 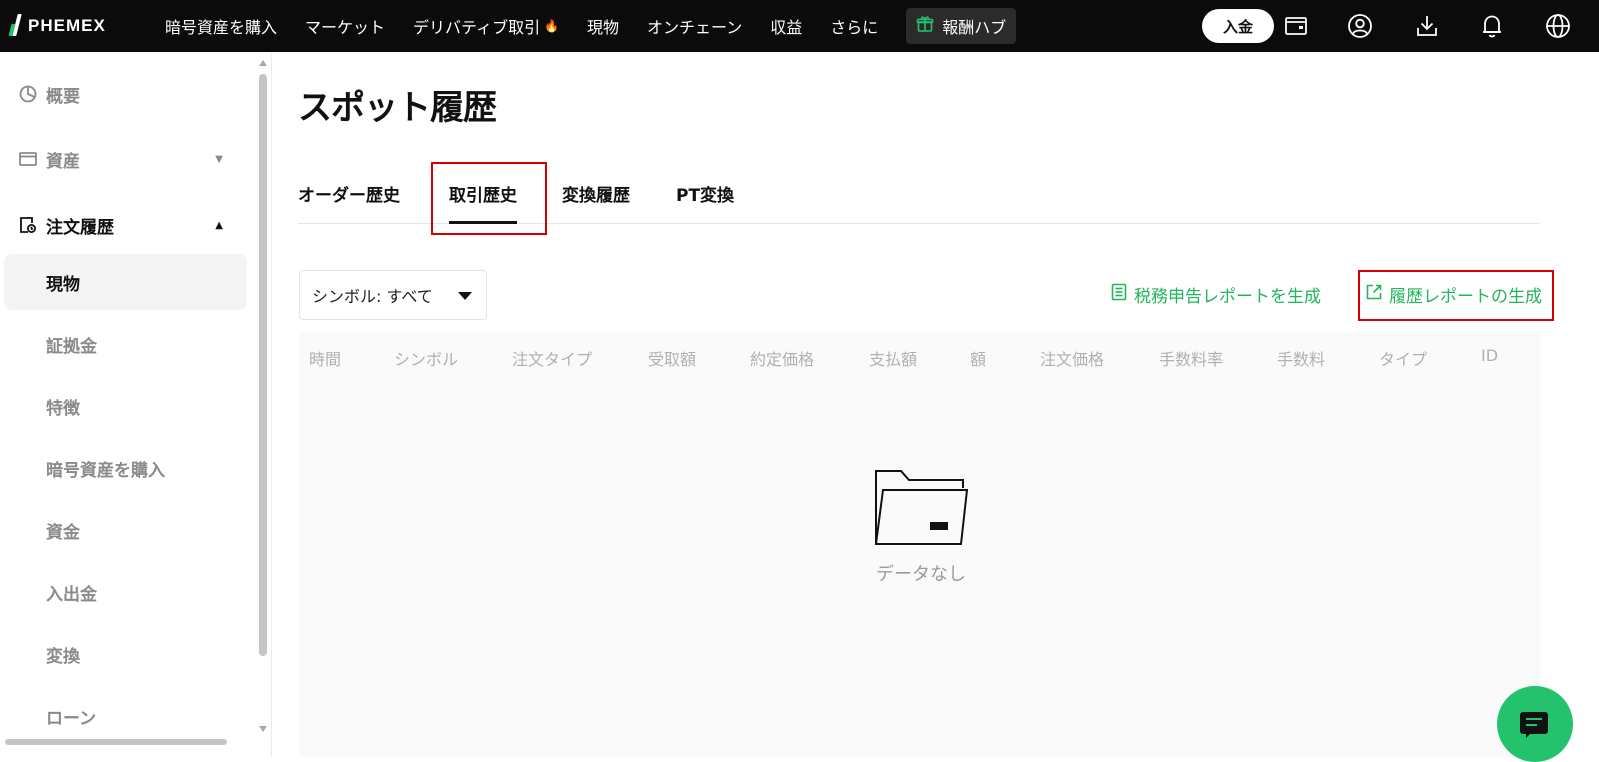 What do you see at coordinates (974, 27) in the screenshot?
I see `reward-hub-label: 報酬ハブ` at bounding box center [974, 27].